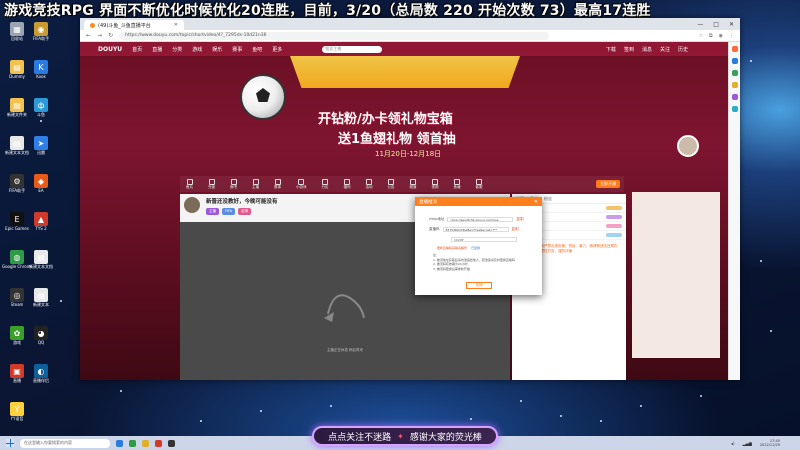 The height and width of the screenshot is (450, 800). Describe the element at coordinates (212, 211) in the screenshot. I see `room-tag: 主播` at that location.